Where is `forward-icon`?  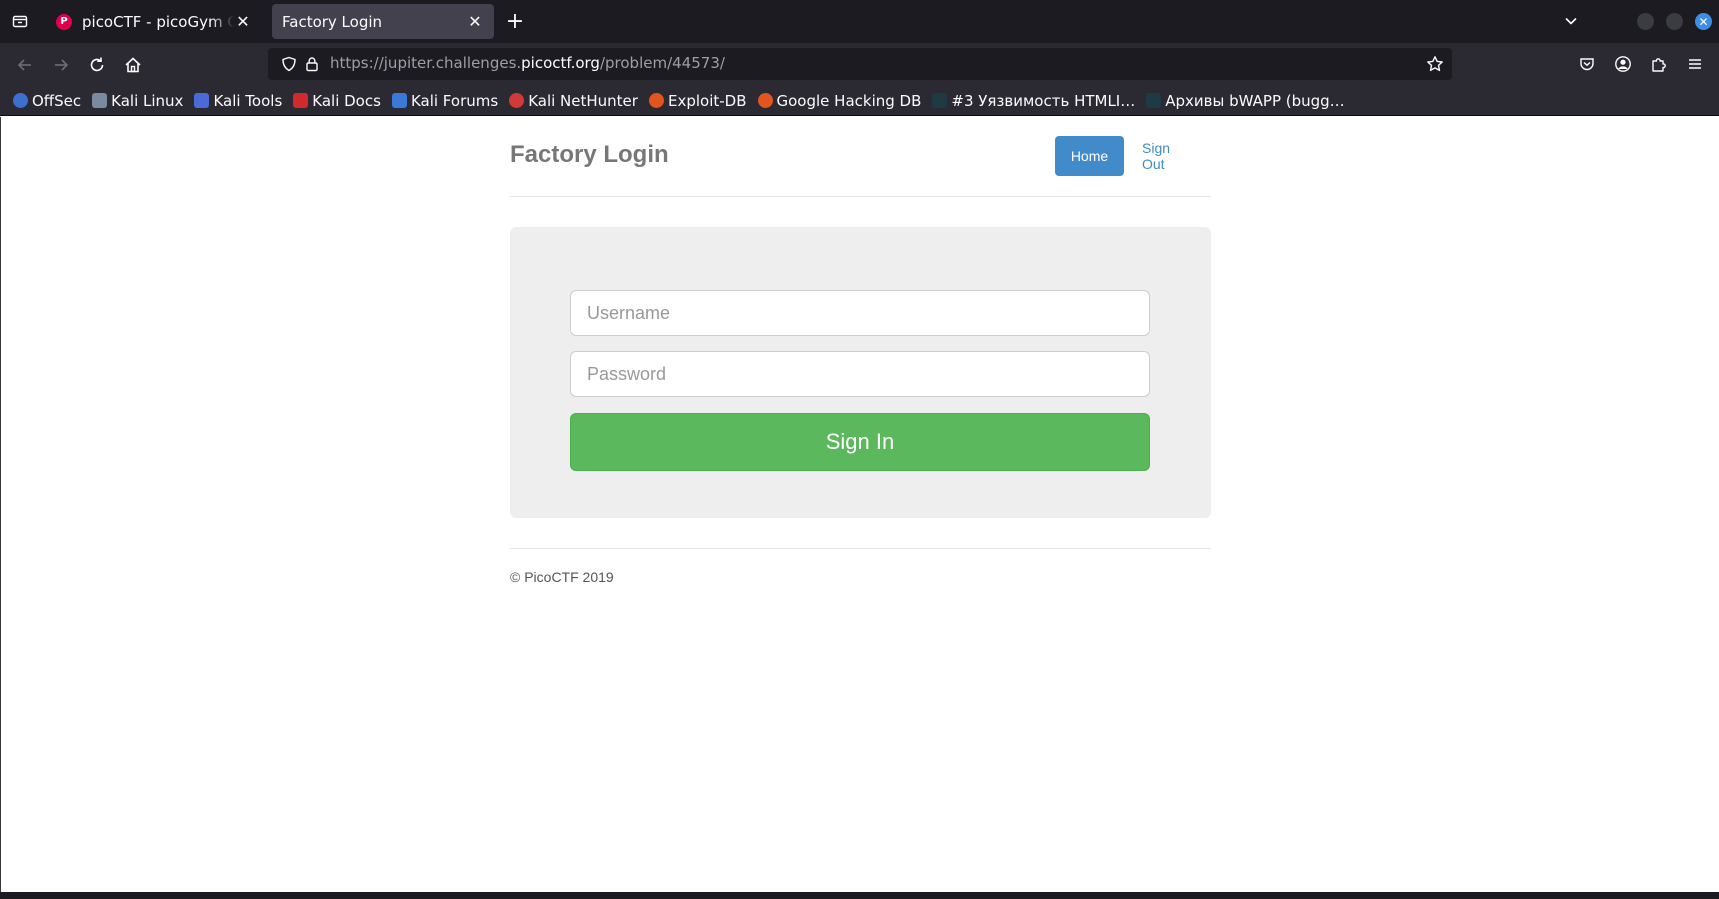
forward-icon is located at coordinates (61, 65).